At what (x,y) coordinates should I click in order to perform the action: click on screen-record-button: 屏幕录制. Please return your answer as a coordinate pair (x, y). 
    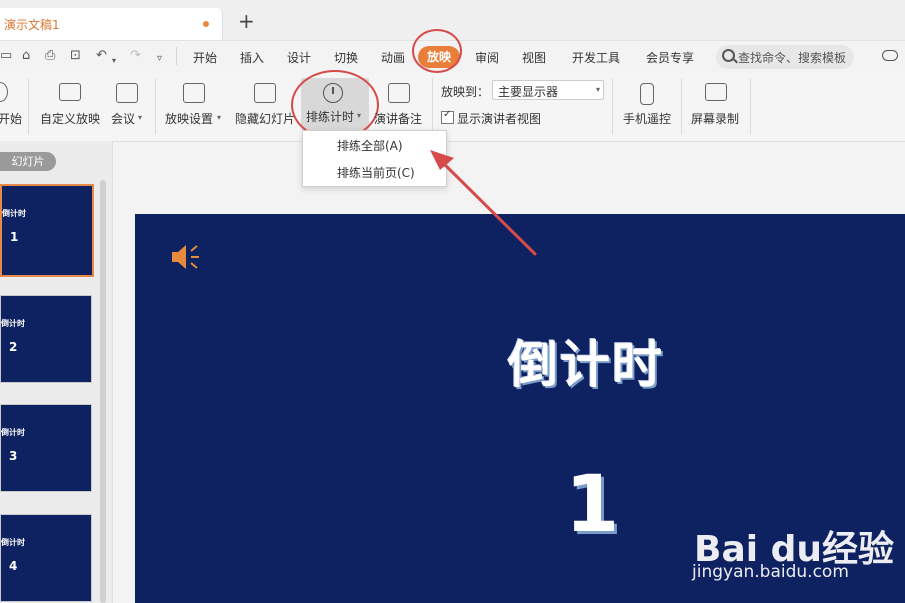
    Looking at the image, I should click on (715, 105).